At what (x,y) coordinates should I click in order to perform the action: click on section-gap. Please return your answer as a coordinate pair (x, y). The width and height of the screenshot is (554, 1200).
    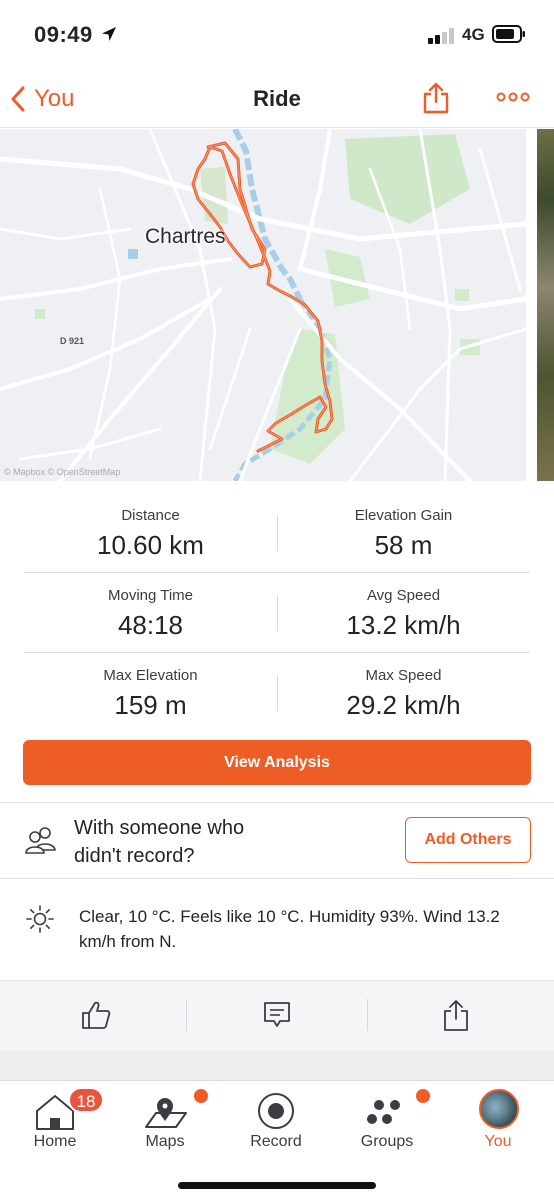
    Looking at the image, I should click on (277, 1065).